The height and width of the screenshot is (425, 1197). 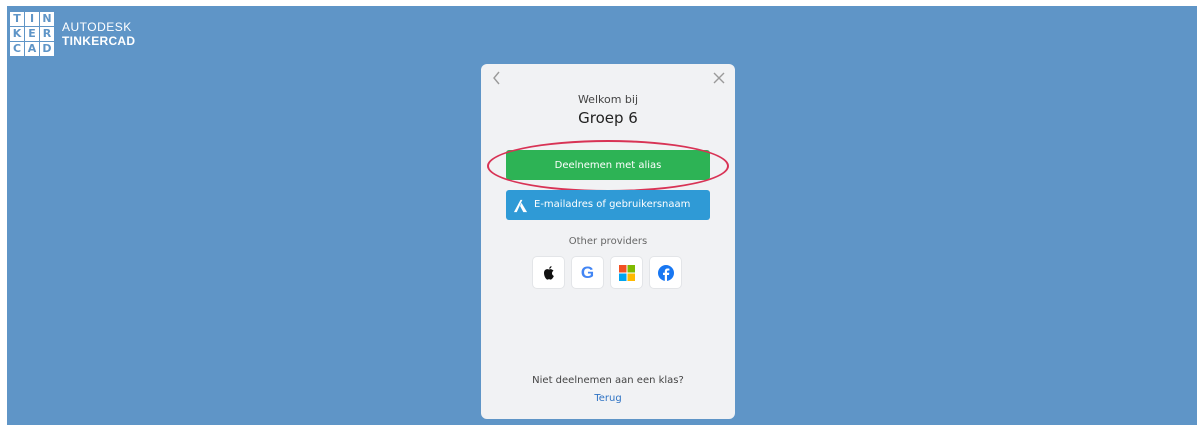 I want to click on logo-letter: T, so click(x=17, y=19).